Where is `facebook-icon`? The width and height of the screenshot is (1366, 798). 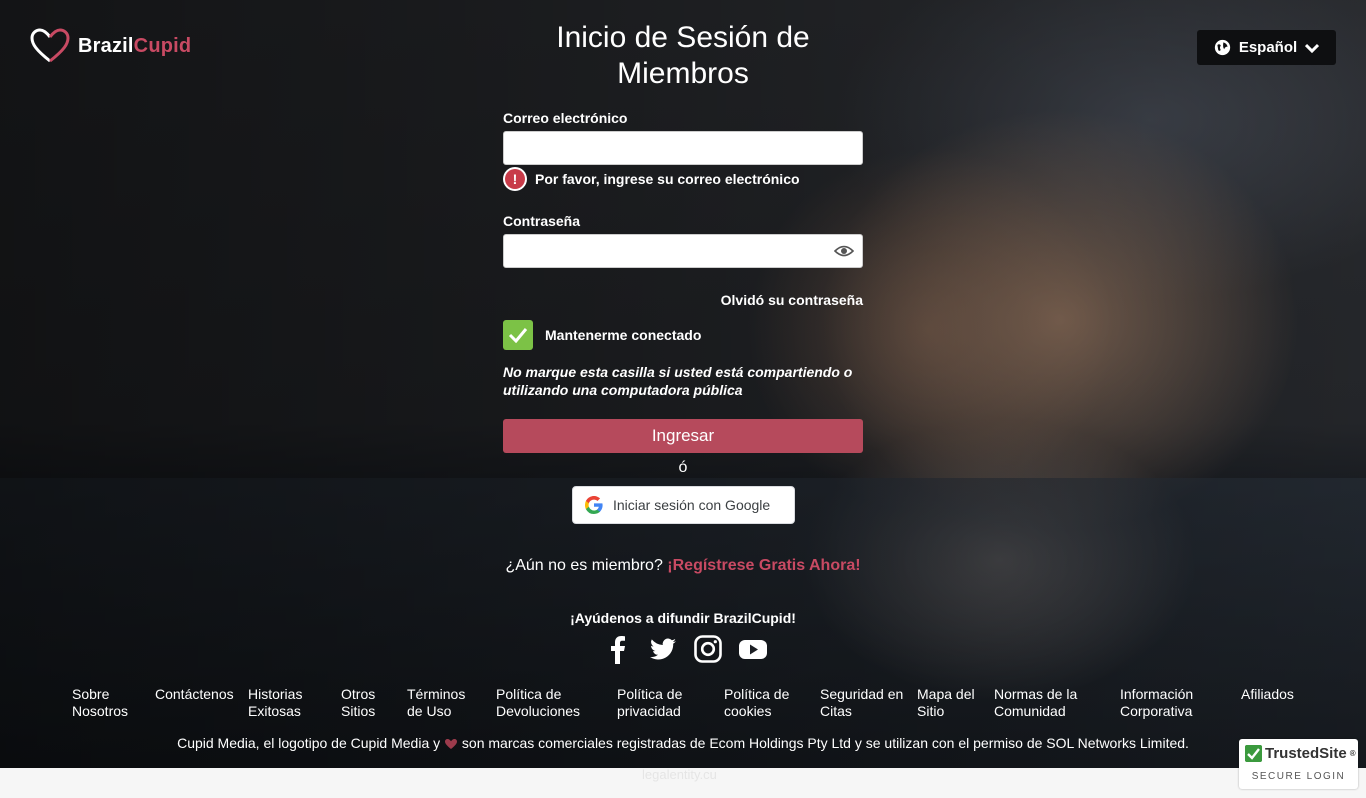
facebook-icon is located at coordinates (618, 649).